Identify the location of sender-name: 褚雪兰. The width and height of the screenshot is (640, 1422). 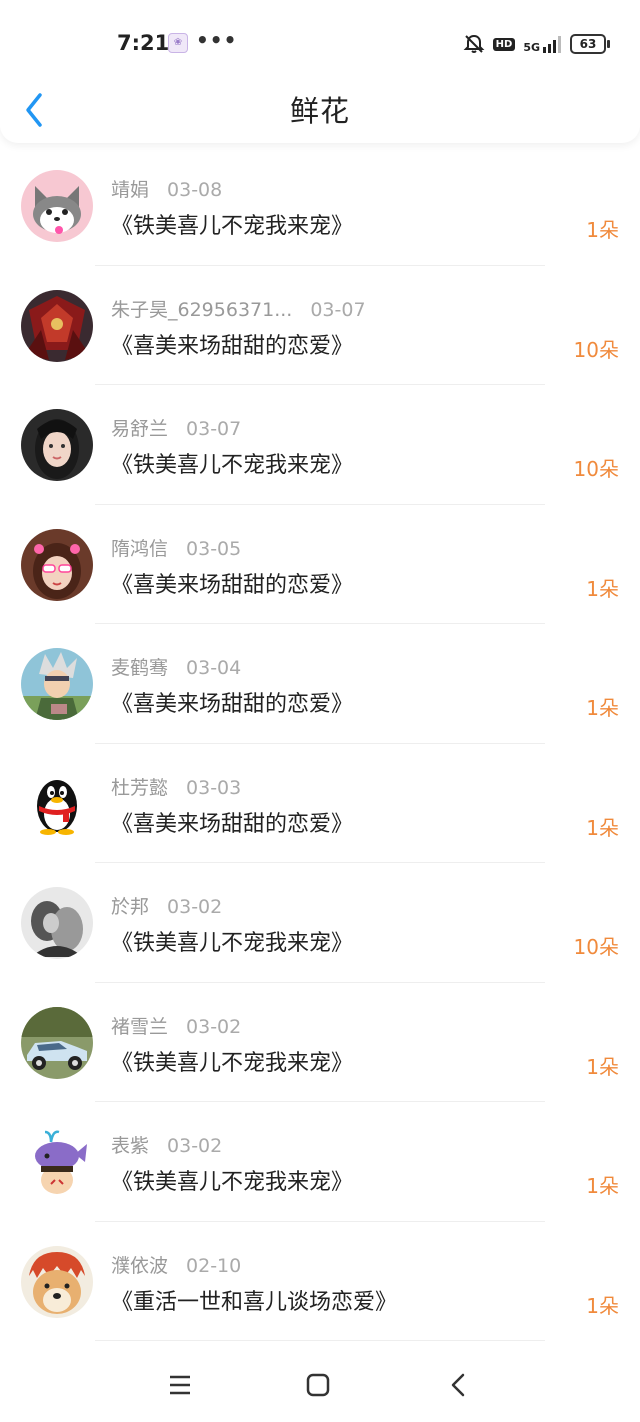
(140, 1026).